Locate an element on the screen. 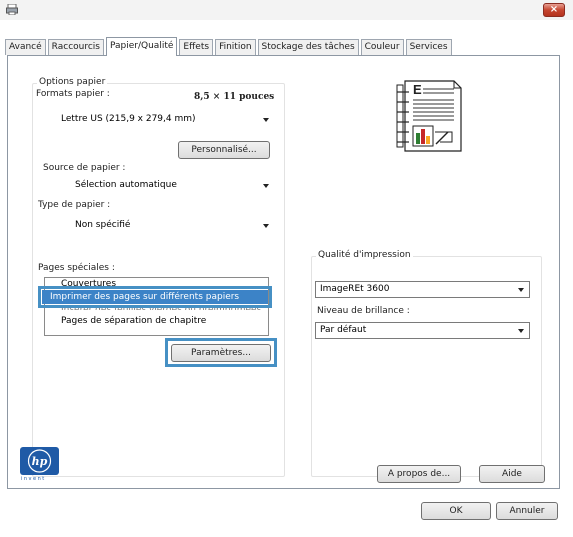 The width and height of the screenshot is (573, 537). tab-effects: Effets is located at coordinates (196, 47).